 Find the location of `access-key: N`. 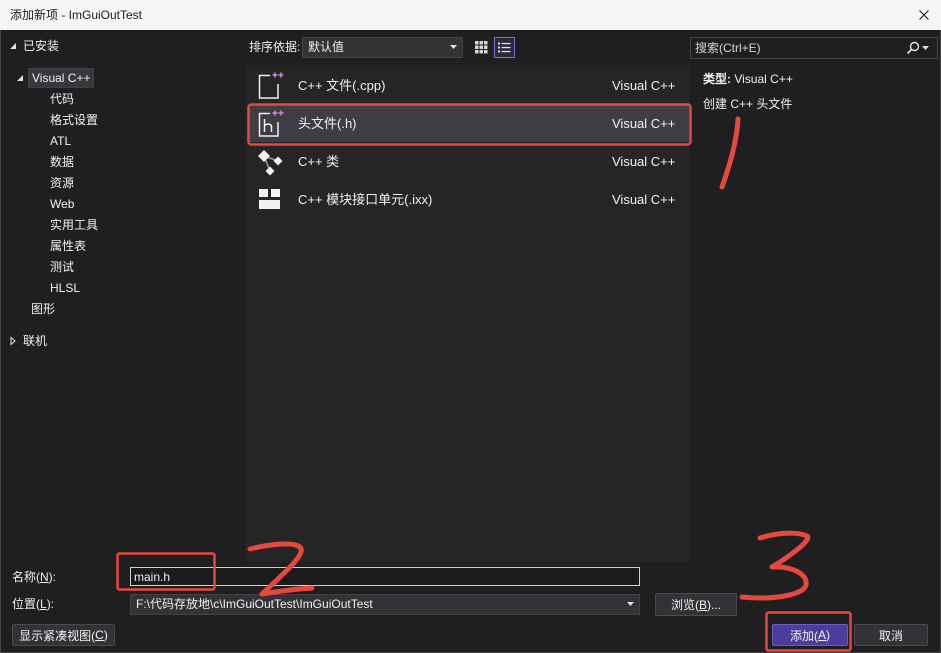

access-key: N is located at coordinates (44, 577).